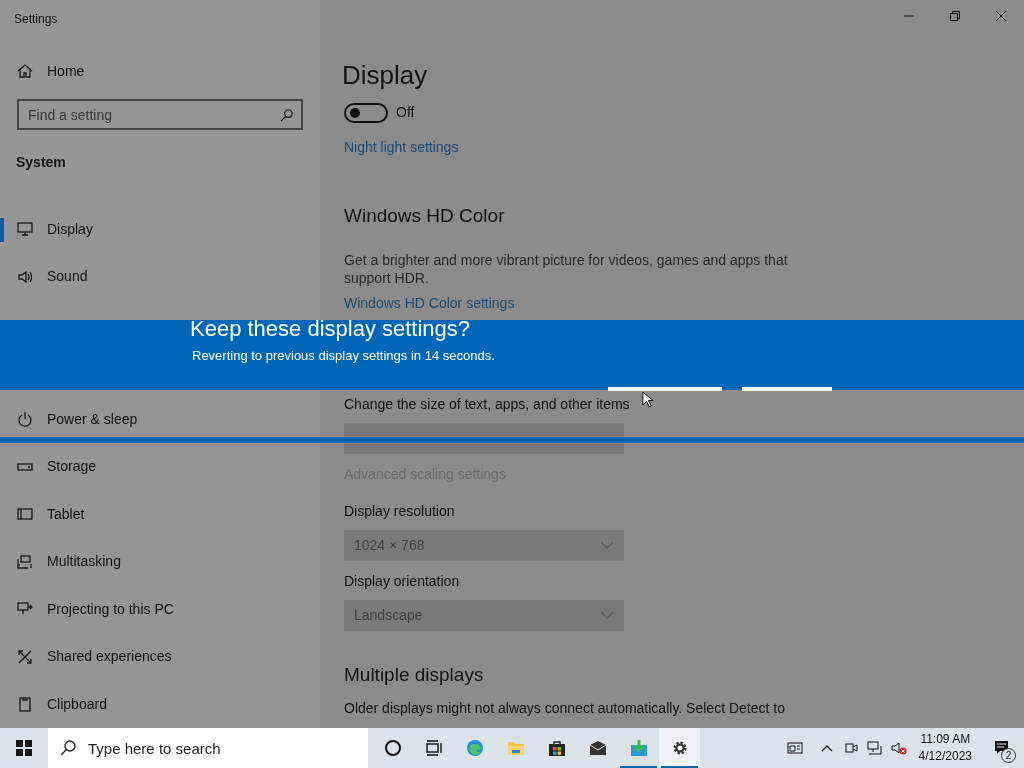  What do you see at coordinates (433, 748) in the screenshot?
I see `task-view-icon` at bounding box center [433, 748].